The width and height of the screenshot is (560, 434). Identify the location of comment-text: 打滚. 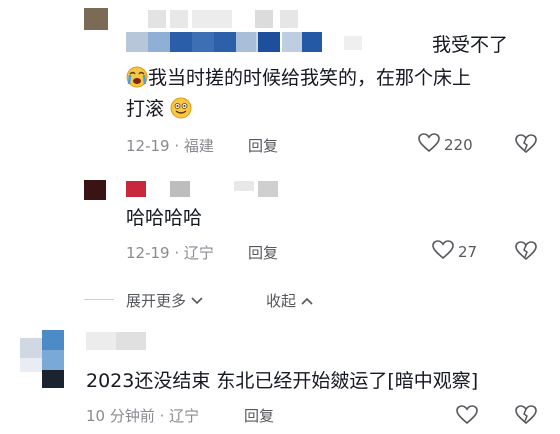
(145, 109).